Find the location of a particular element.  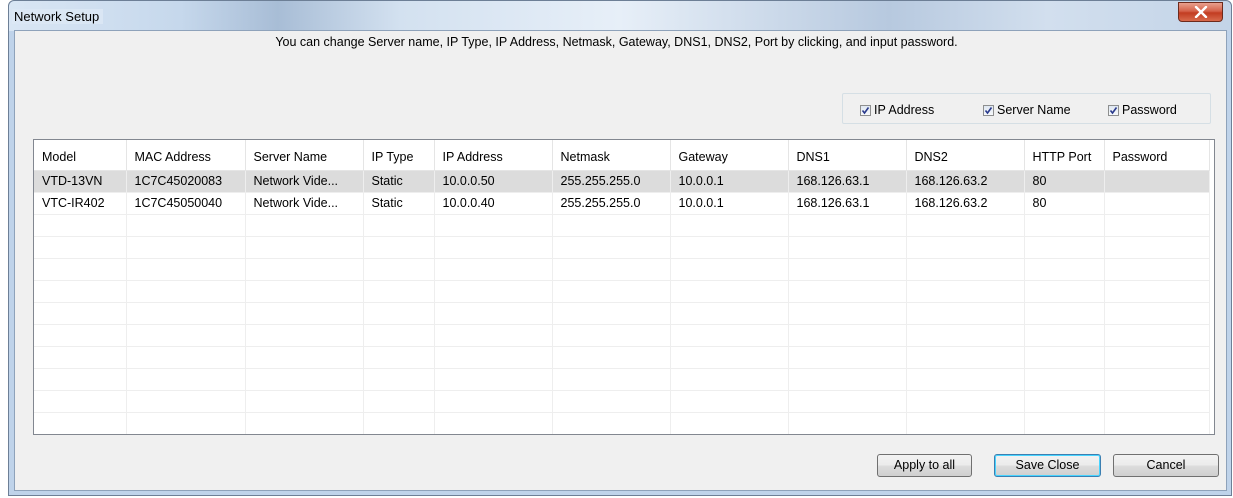

server-name-checkbox: Server Name is located at coordinates (1027, 110).